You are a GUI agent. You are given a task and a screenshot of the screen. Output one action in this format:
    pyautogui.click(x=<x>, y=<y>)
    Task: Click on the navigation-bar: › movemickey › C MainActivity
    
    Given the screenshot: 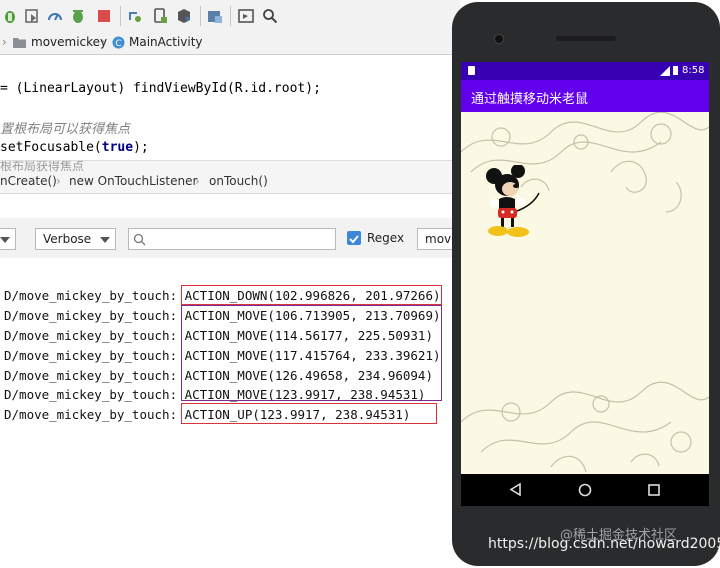 What is the action you would take?
    pyautogui.click(x=230, y=43)
    